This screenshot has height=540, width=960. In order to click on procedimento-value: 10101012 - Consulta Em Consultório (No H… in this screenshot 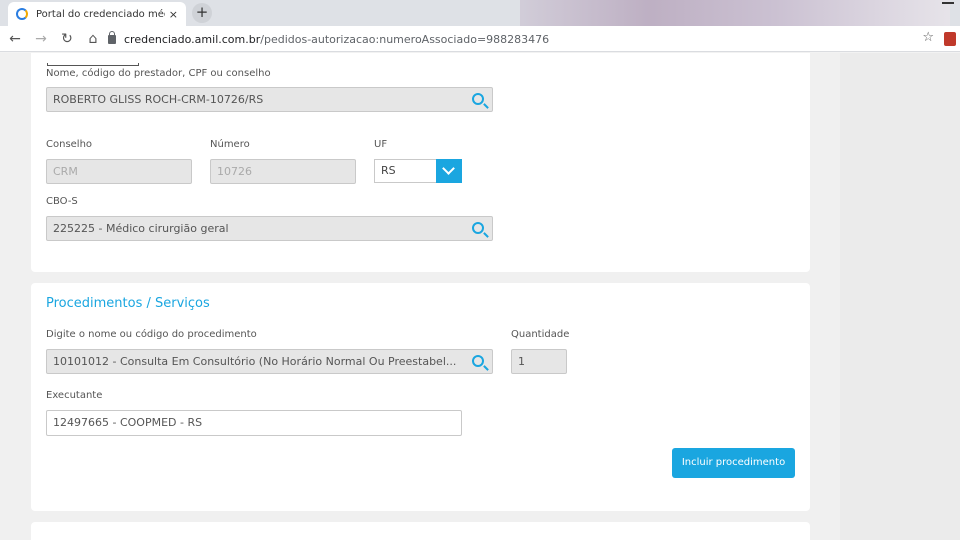, I will do `click(255, 361)`.